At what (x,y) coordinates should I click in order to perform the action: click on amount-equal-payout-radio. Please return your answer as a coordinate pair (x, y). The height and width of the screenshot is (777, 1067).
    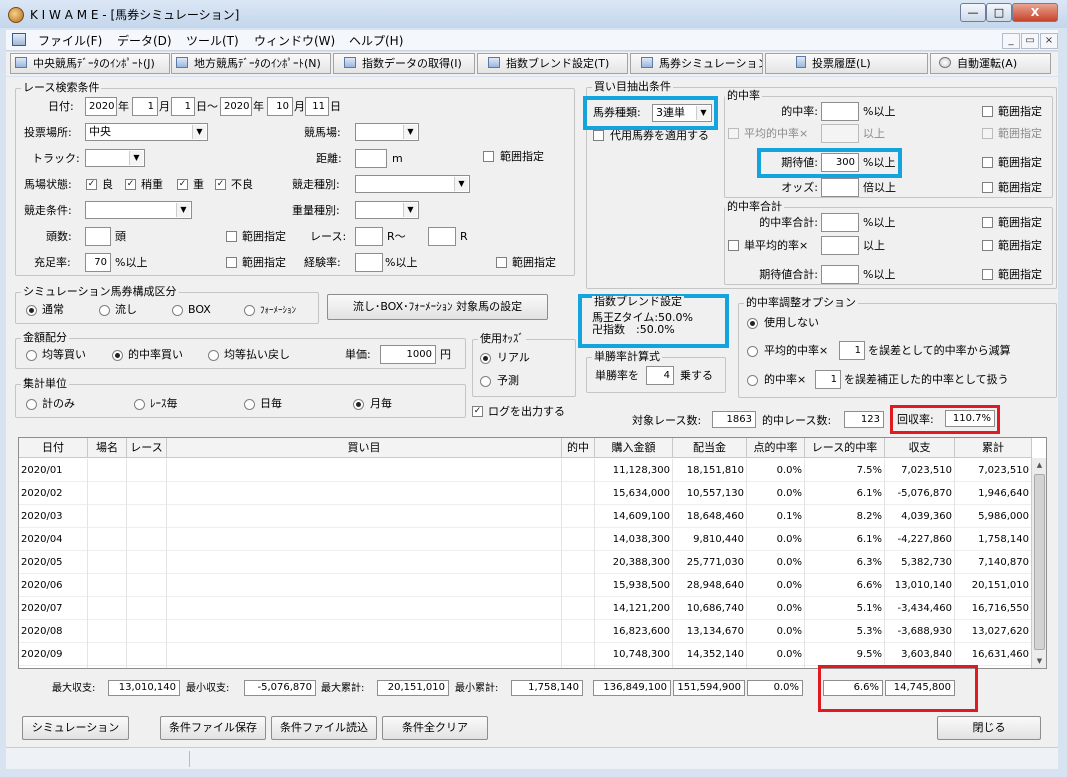
    Looking at the image, I should click on (213, 355).